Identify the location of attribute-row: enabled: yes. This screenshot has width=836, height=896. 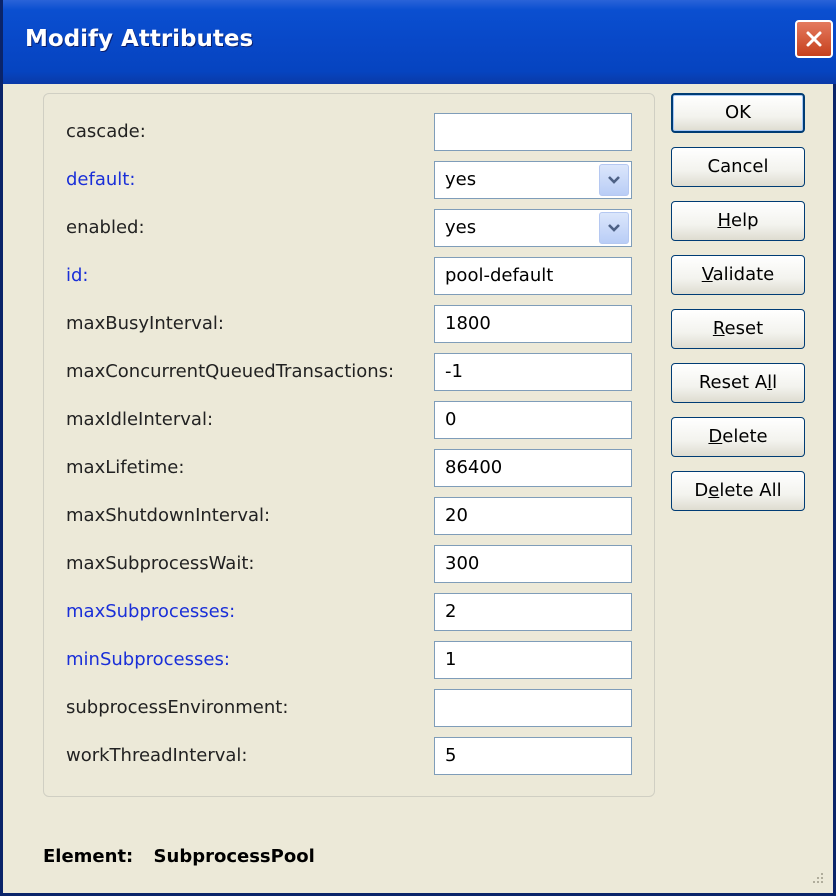
(349, 228).